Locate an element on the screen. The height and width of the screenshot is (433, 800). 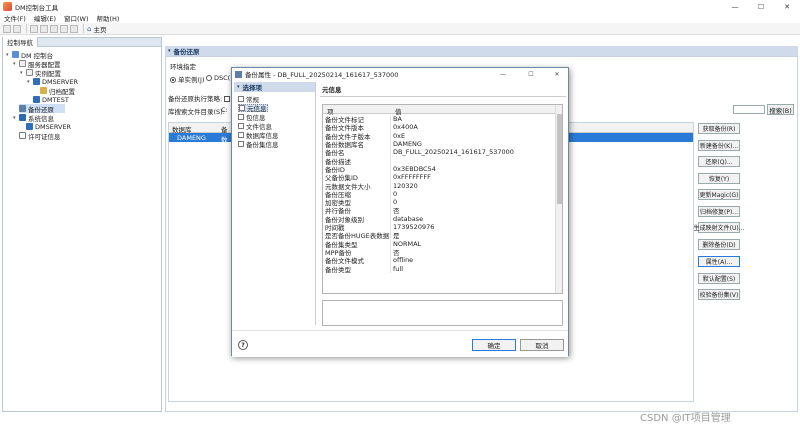
undo-icon is located at coordinates (54, 28).